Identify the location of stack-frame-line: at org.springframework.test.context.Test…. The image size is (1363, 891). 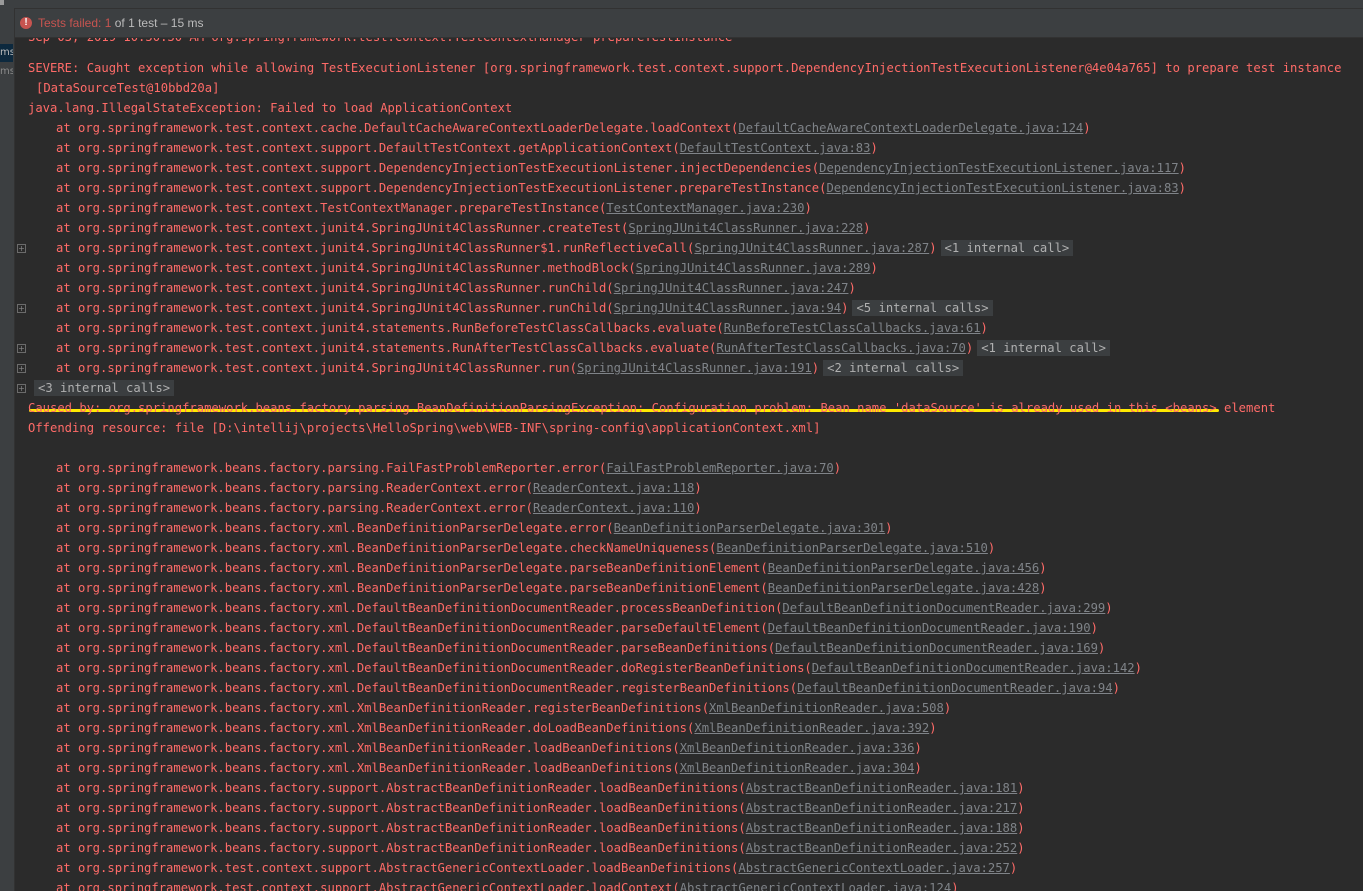
(689, 208).